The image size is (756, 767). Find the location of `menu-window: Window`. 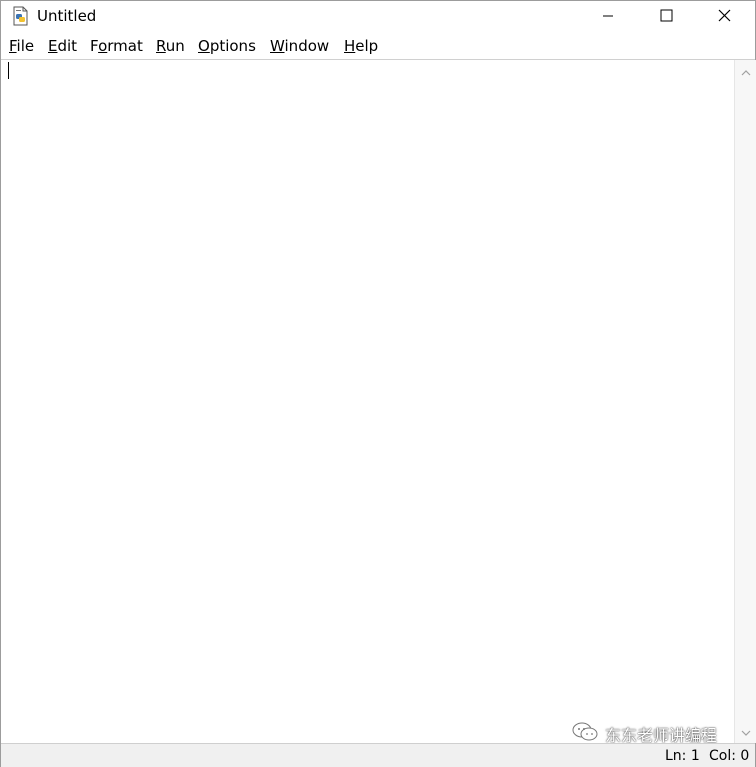

menu-window: Window is located at coordinates (299, 46).